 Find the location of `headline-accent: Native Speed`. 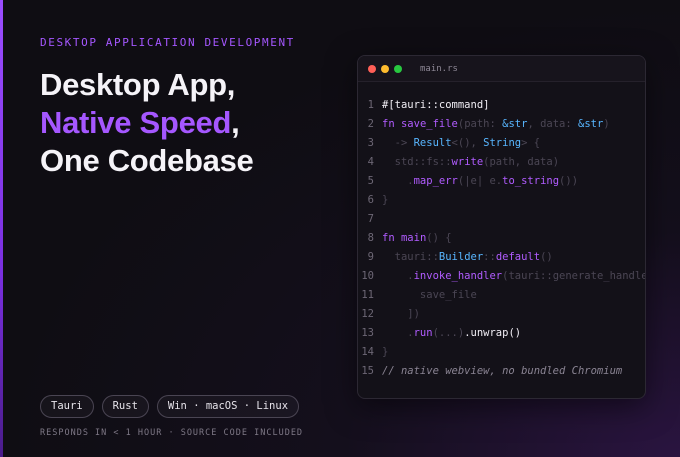

headline-accent: Native Speed is located at coordinates (136, 122).